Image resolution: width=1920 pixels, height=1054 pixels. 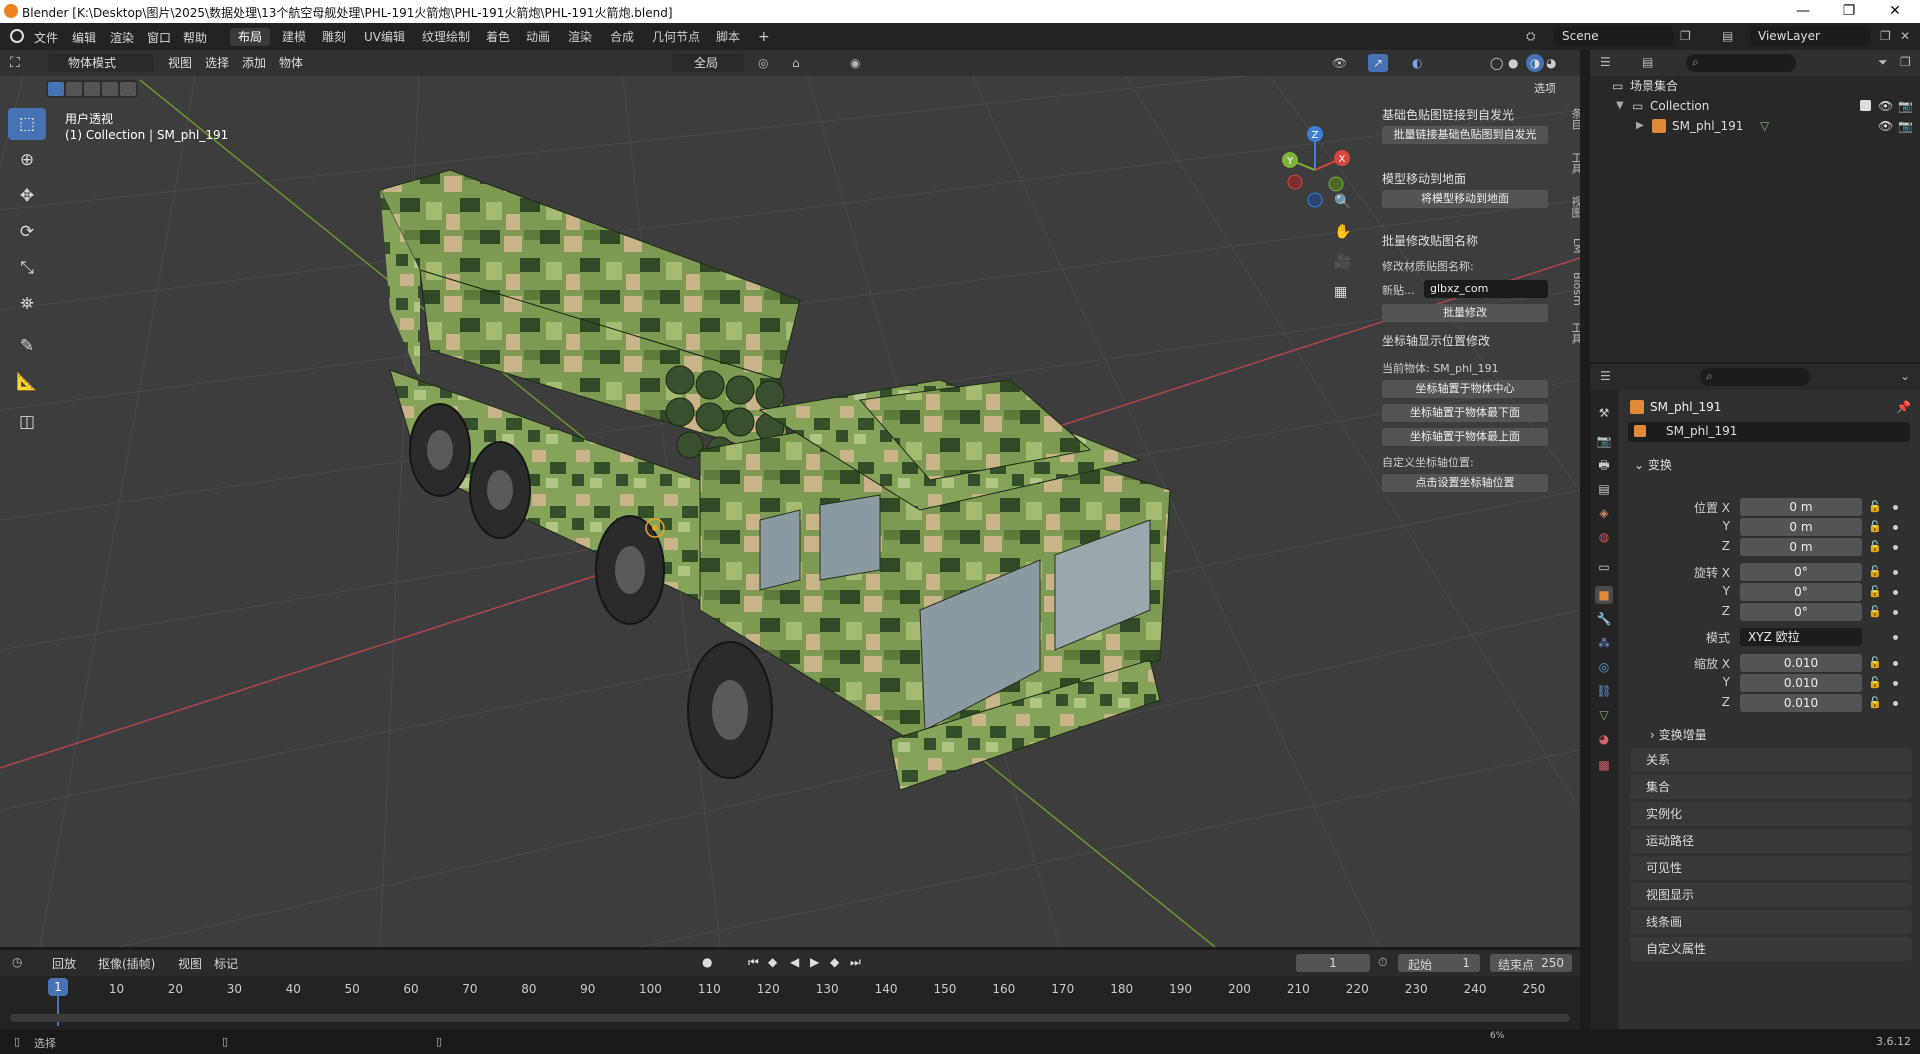 I want to click on play-reverse-icon: ◀, so click(x=794, y=962).